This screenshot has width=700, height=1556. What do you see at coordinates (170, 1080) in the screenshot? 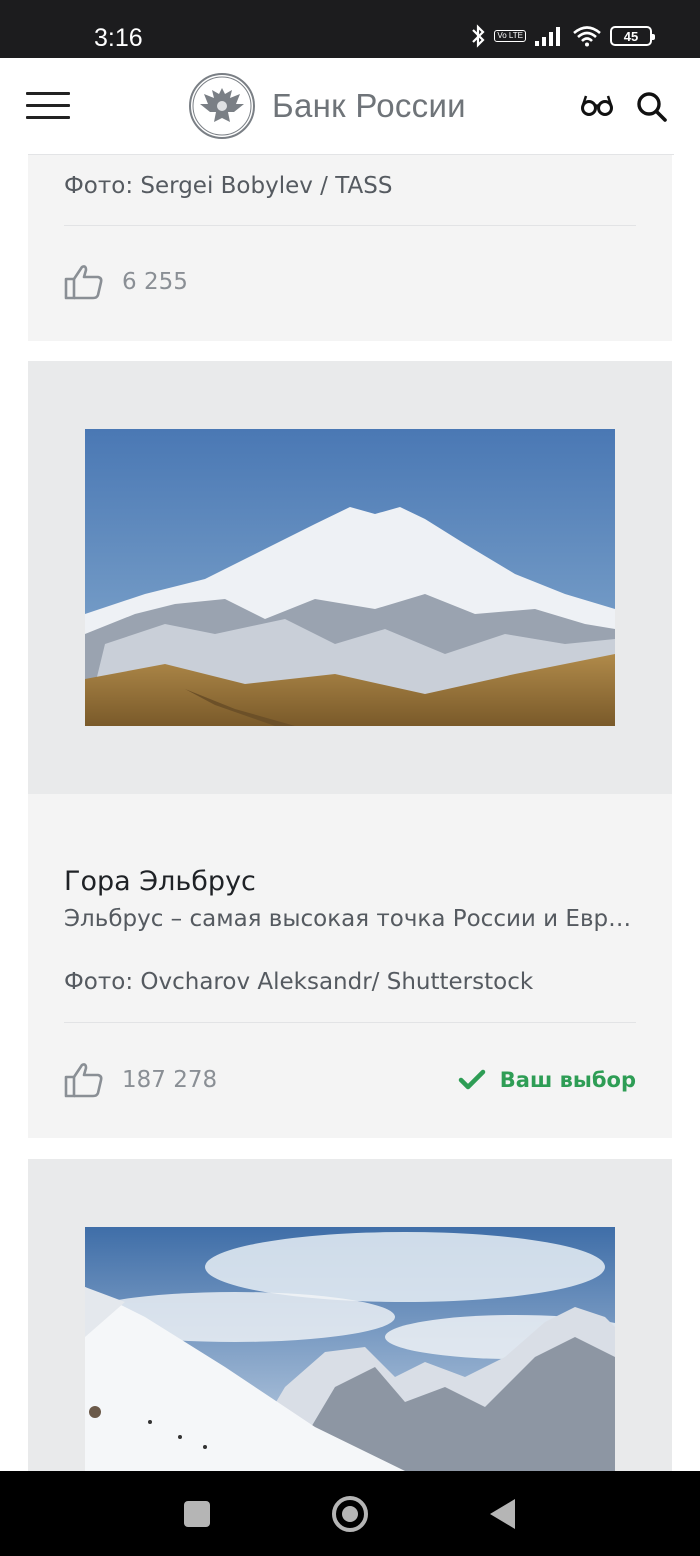
I see `like-count: 187 278` at bounding box center [170, 1080].